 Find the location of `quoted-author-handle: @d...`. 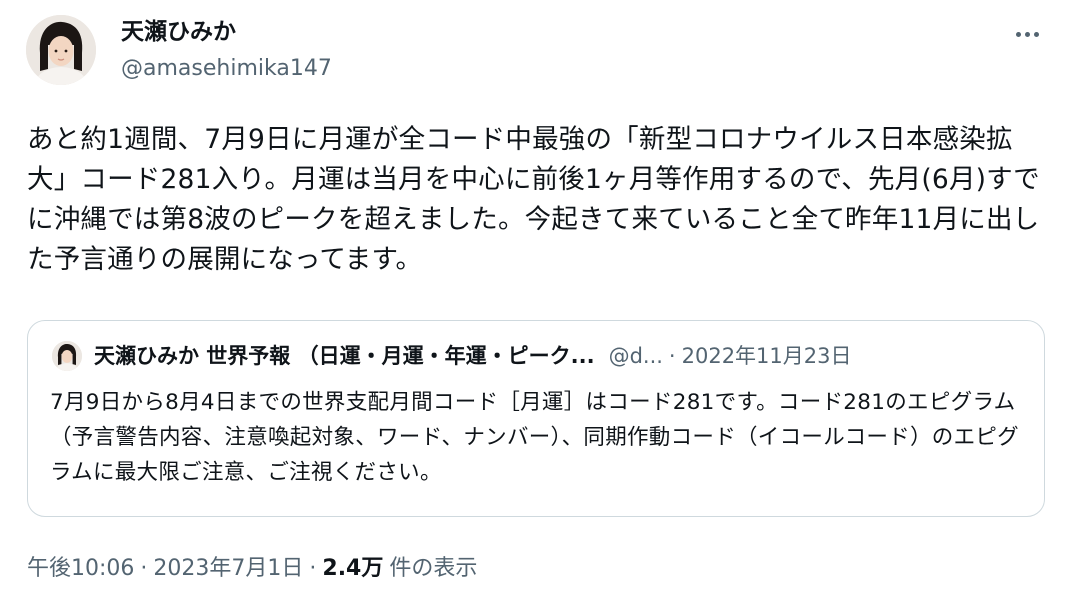

quoted-author-handle: @d... is located at coordinates (635, 356).